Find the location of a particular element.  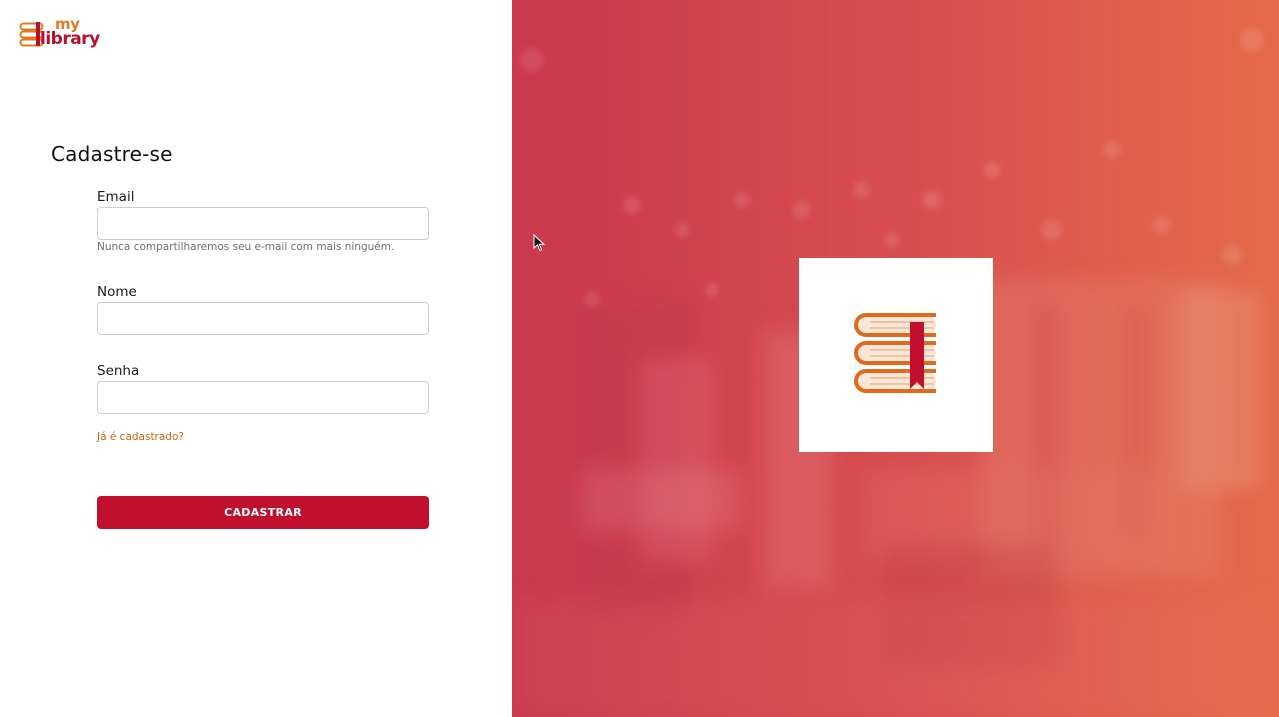

logo-text-bottom: library is located at coordinates (70, 39).